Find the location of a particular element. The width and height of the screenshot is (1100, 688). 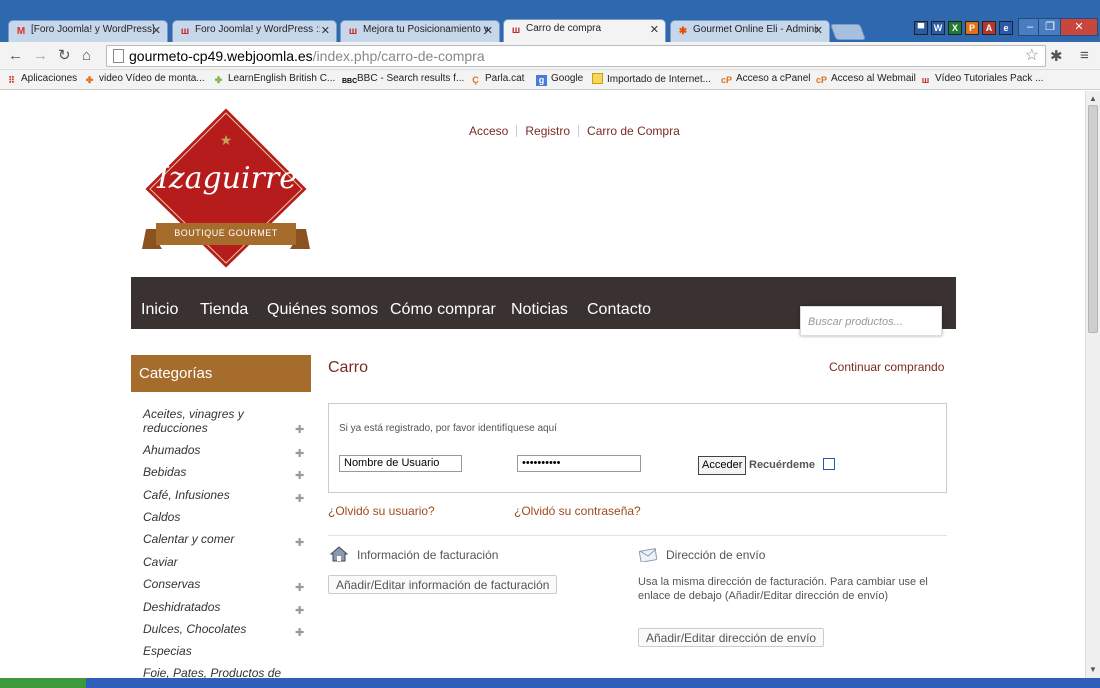

back-icon: ← is located at coordinates (15, 56).